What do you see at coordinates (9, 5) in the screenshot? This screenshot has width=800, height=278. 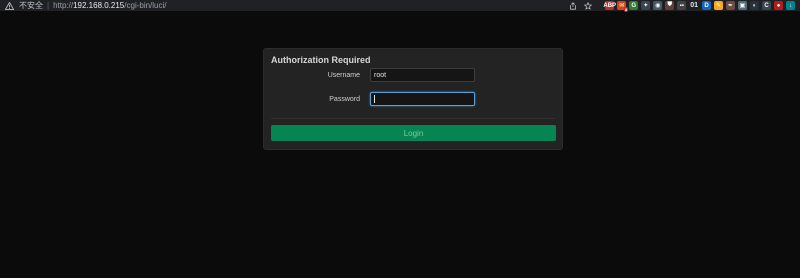 I see `warning-icon` at bounding box center [9, 5].